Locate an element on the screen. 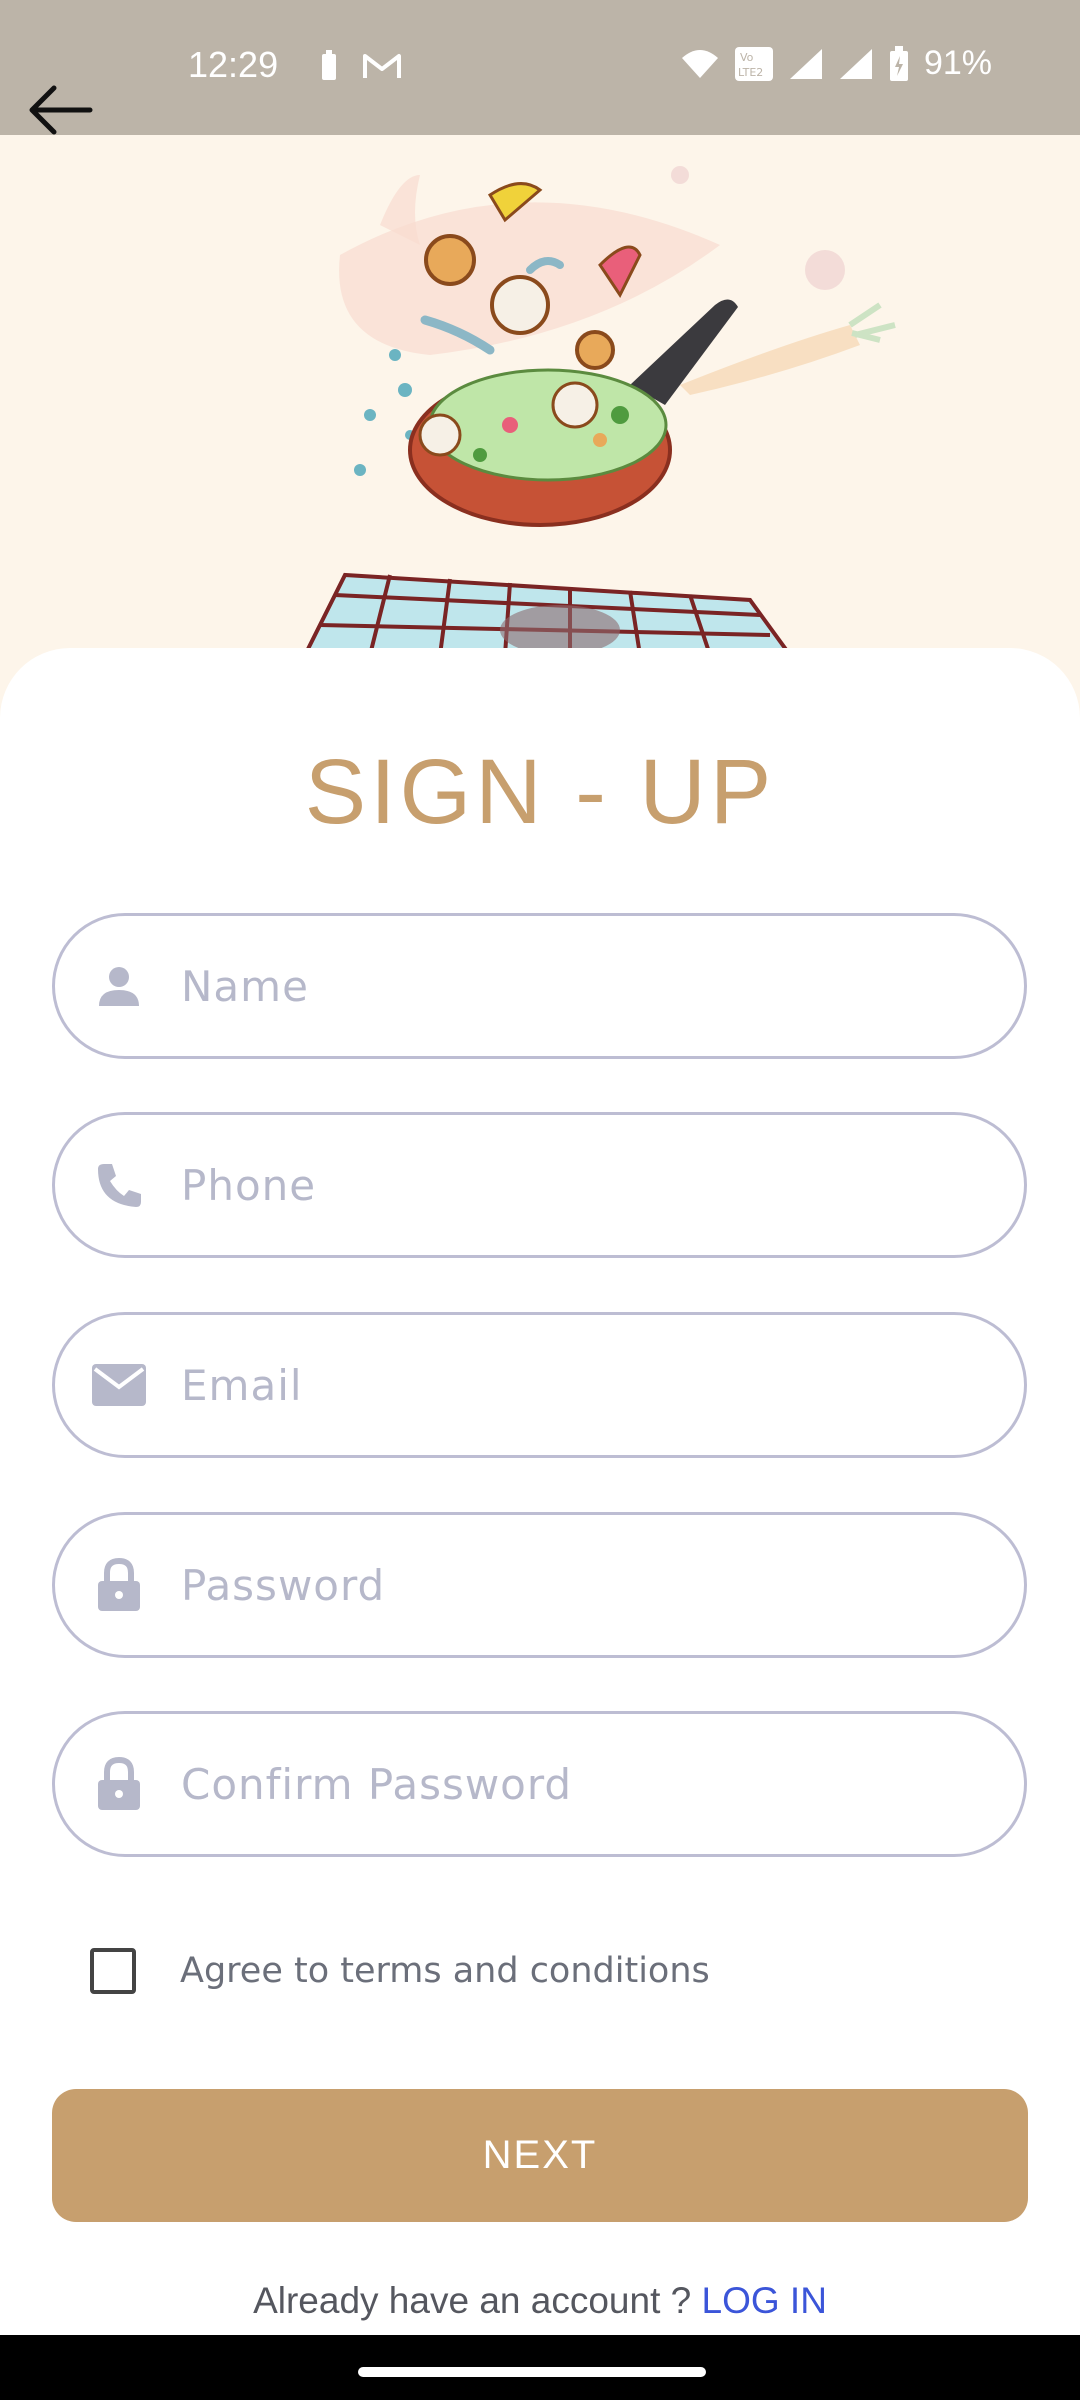 The height and width of the screenshot is (2400, 1080). status-right: Vo LTE2 91% is located at coordinates (836, 63).